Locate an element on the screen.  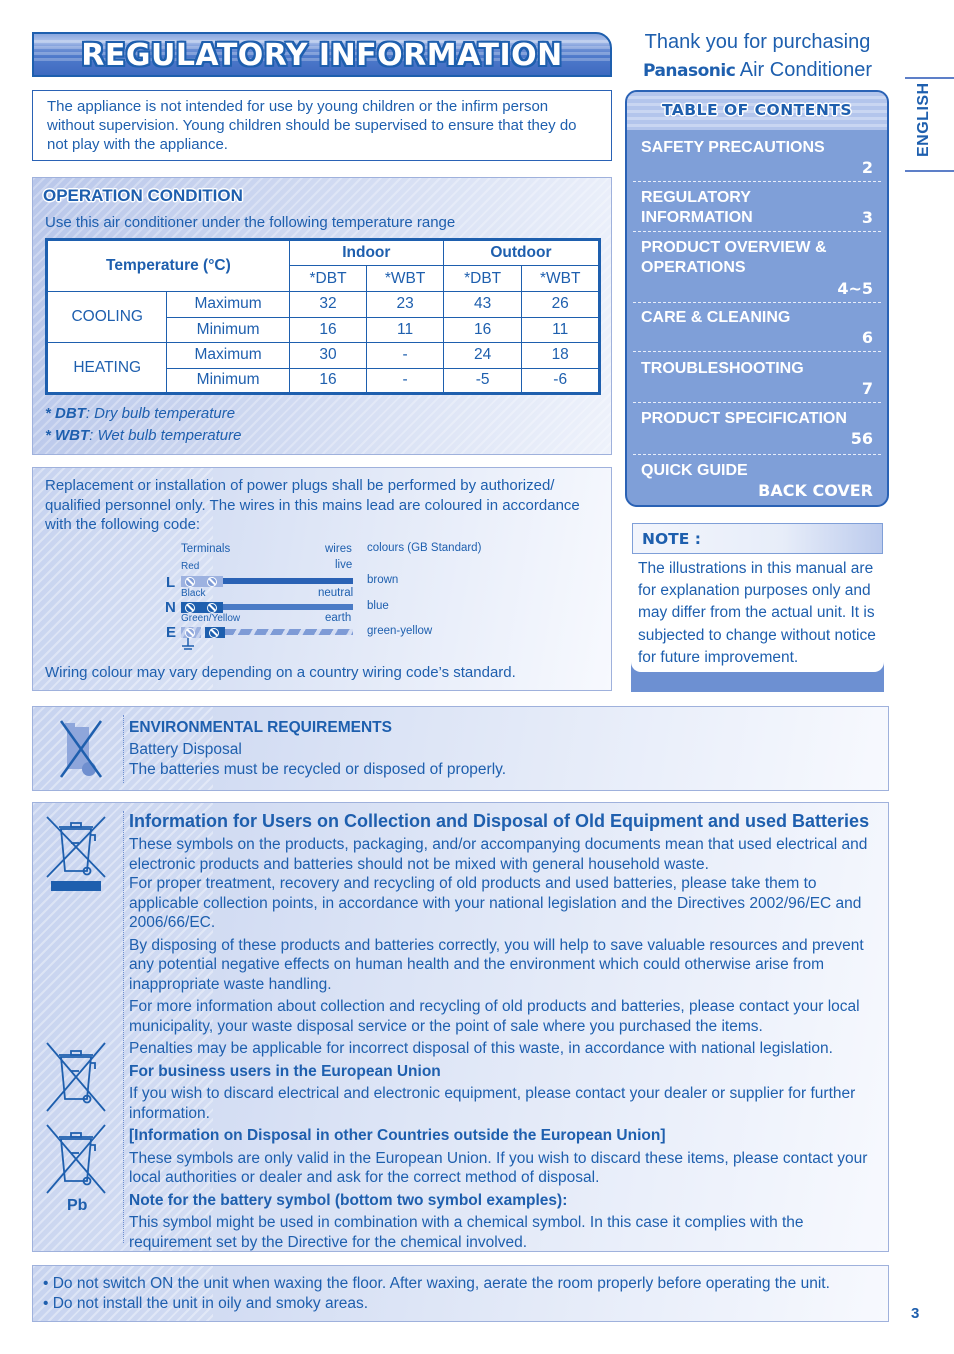
table-cell: 11 is located at coordinates (560, 329).